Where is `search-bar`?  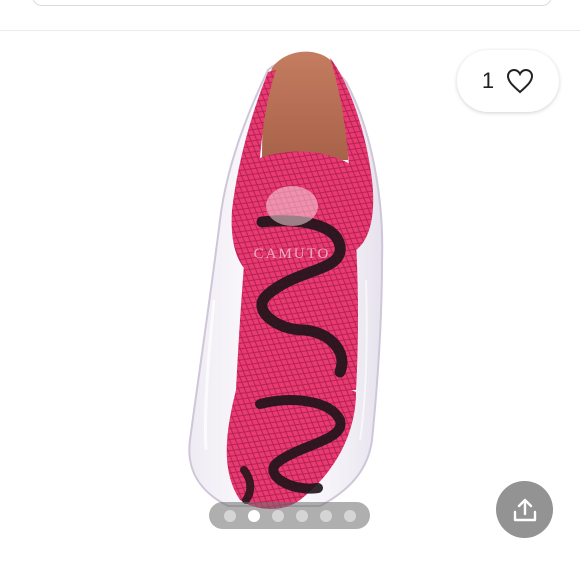 search-bar is located at coordinates (292, 3).